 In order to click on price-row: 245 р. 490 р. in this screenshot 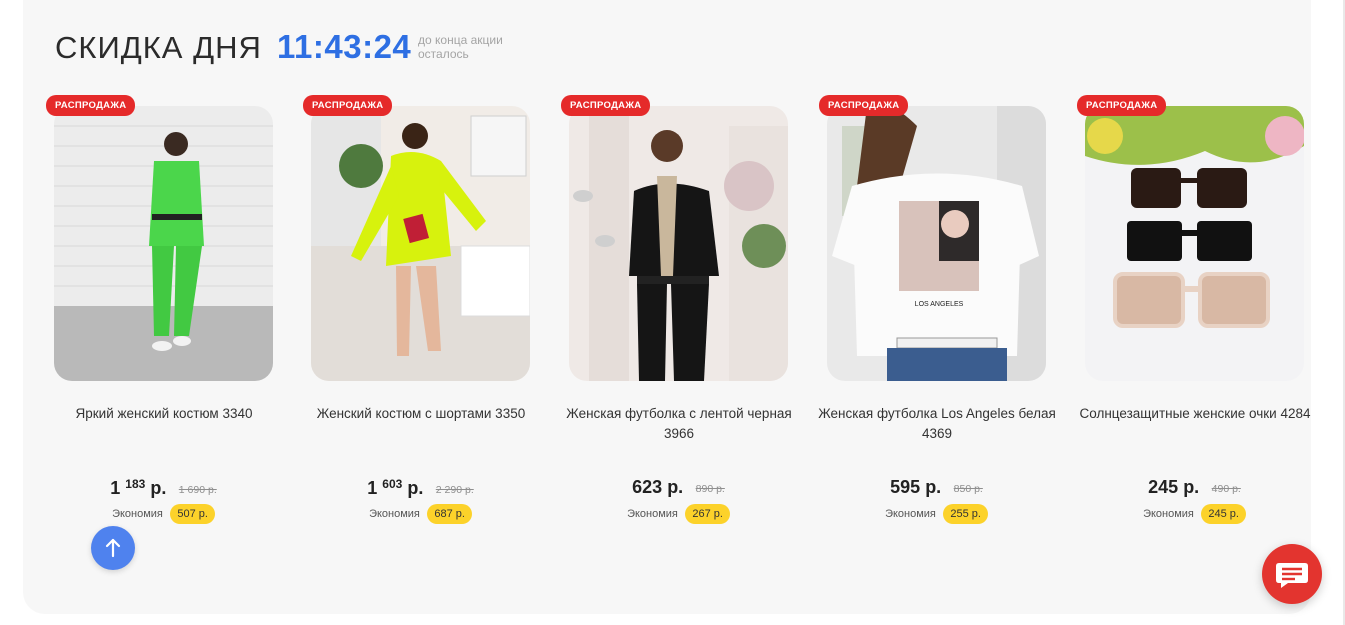, I will do `click(1194, 487)`.